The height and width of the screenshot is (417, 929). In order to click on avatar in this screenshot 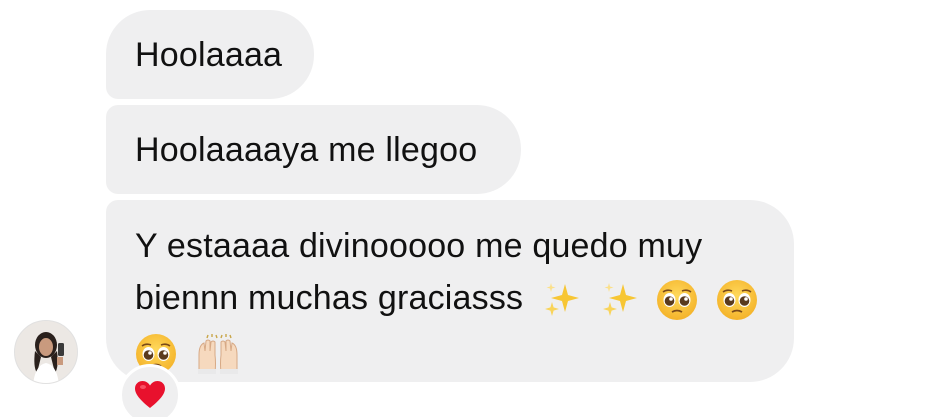, I will do `click(46, 352)`.